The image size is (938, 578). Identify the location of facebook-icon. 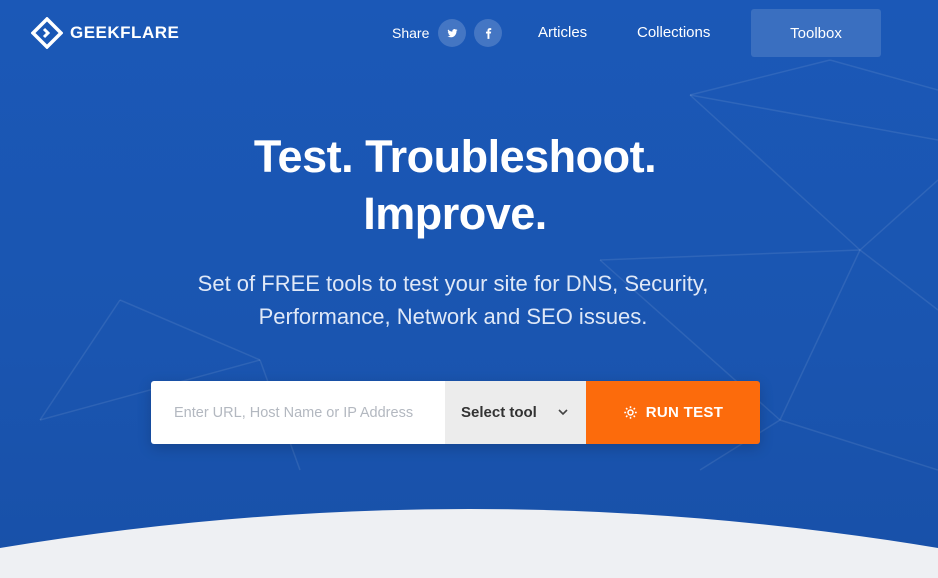
(488, 33).